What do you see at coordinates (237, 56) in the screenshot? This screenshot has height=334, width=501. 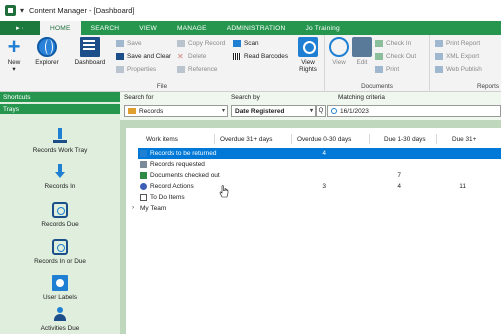 I see `barcode-icon` at bounding box center [237, 56].